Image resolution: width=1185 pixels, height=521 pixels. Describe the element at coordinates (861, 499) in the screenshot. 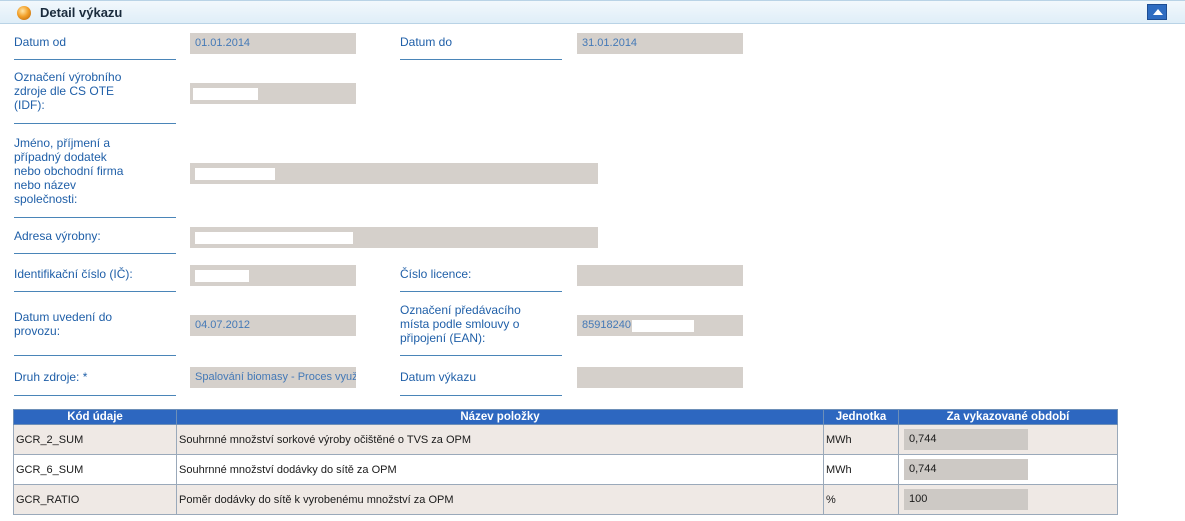

I see `row-unit: %` at that location.